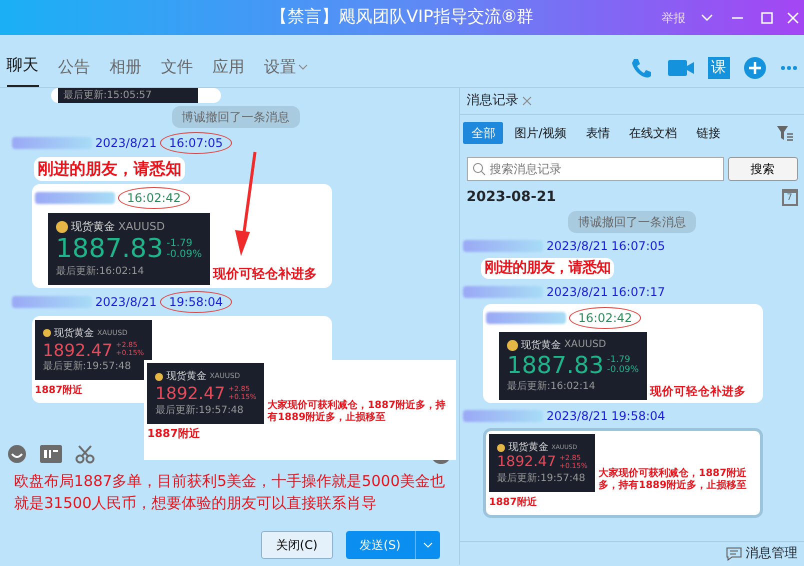 This screenshot has height=566, width=804. Describe the element at coordinates (540, 133) in the screenshot. I see `filter-tab: 图片/视频` at that location.